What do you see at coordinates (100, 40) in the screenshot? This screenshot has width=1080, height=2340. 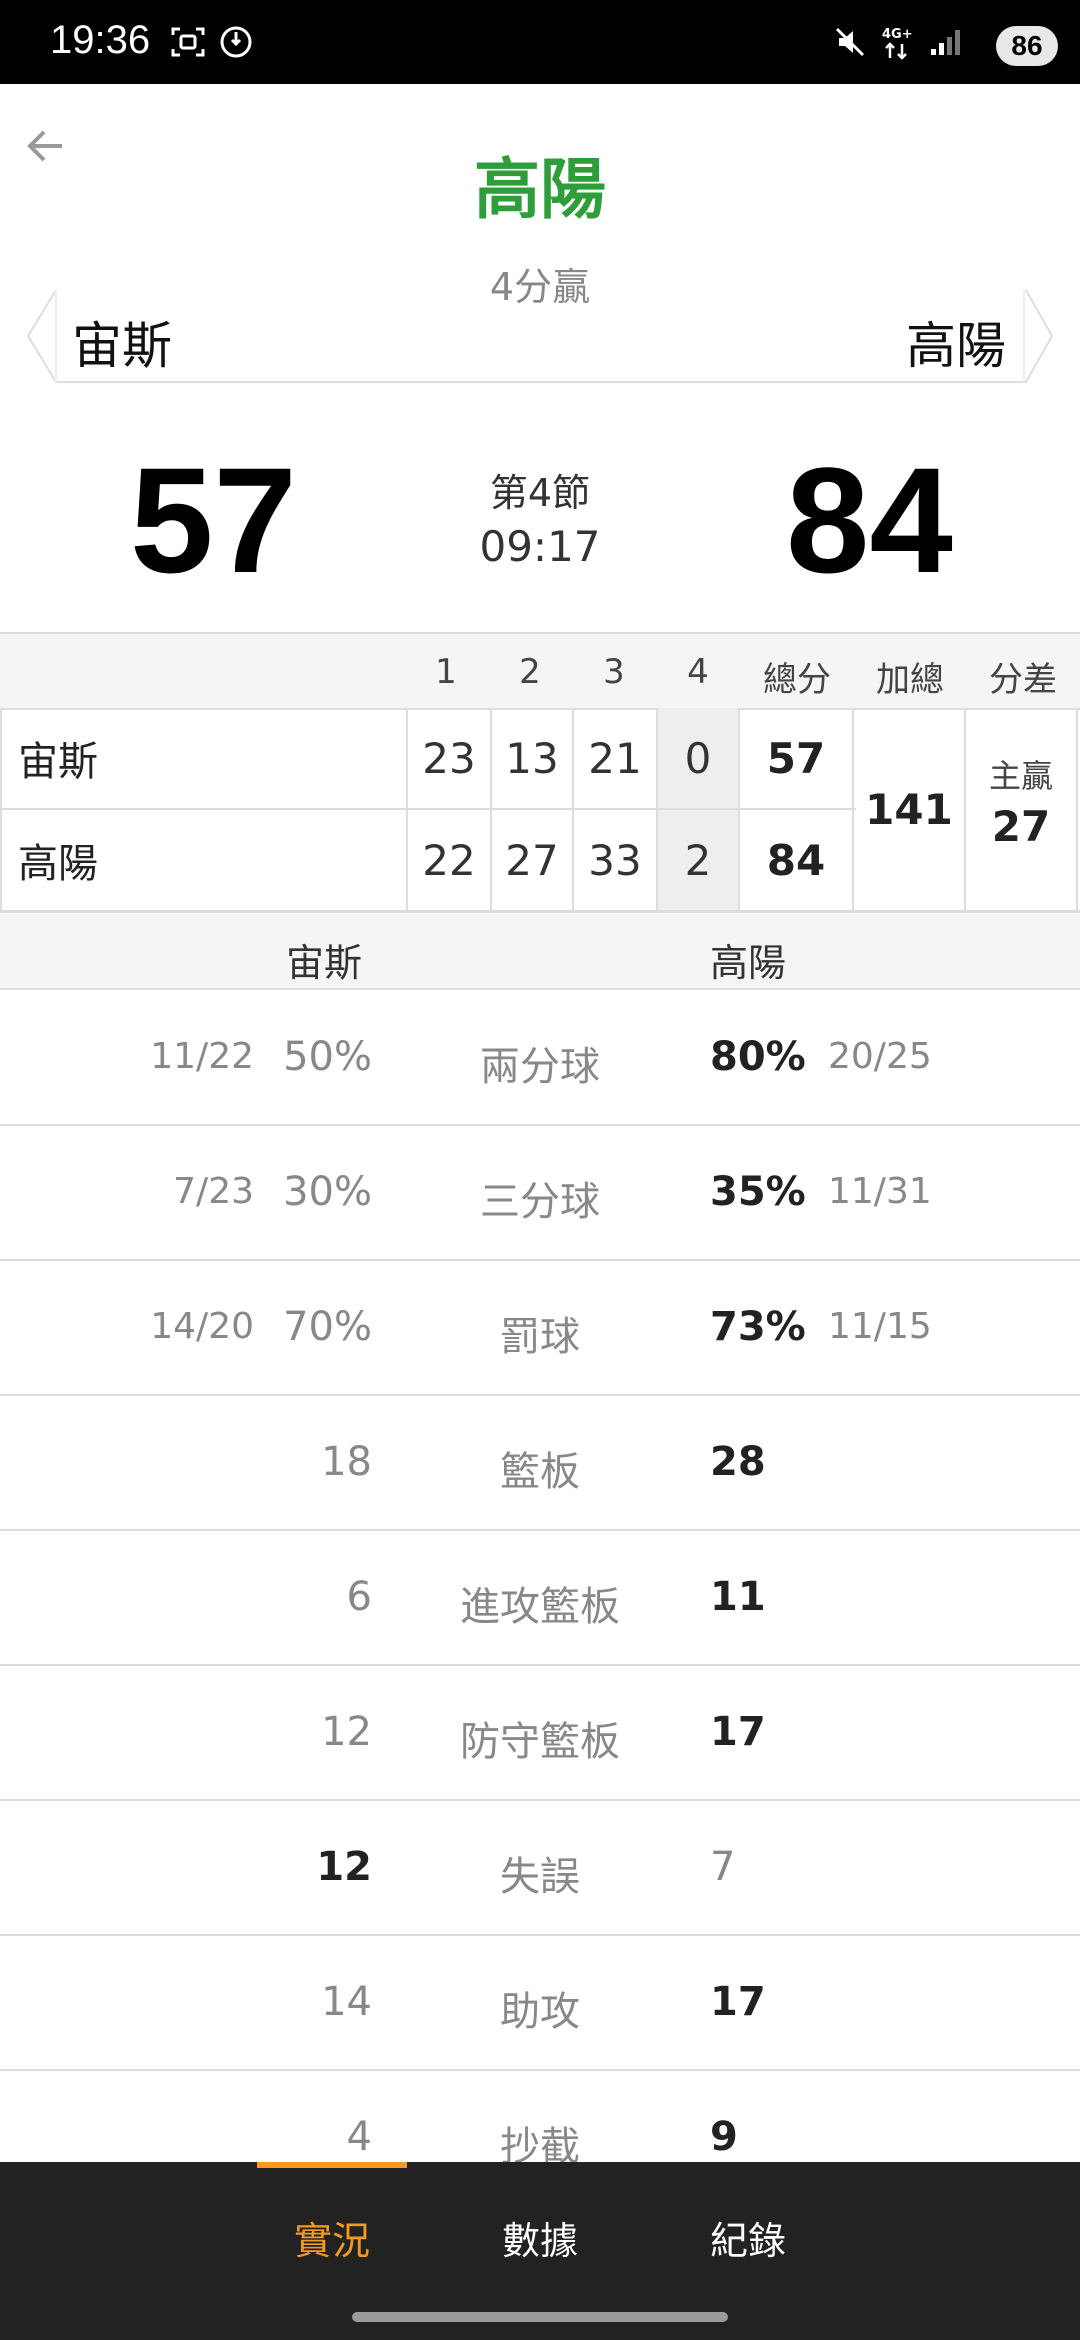 I see `status-time: 19:36` at bounding box center [100, 40].